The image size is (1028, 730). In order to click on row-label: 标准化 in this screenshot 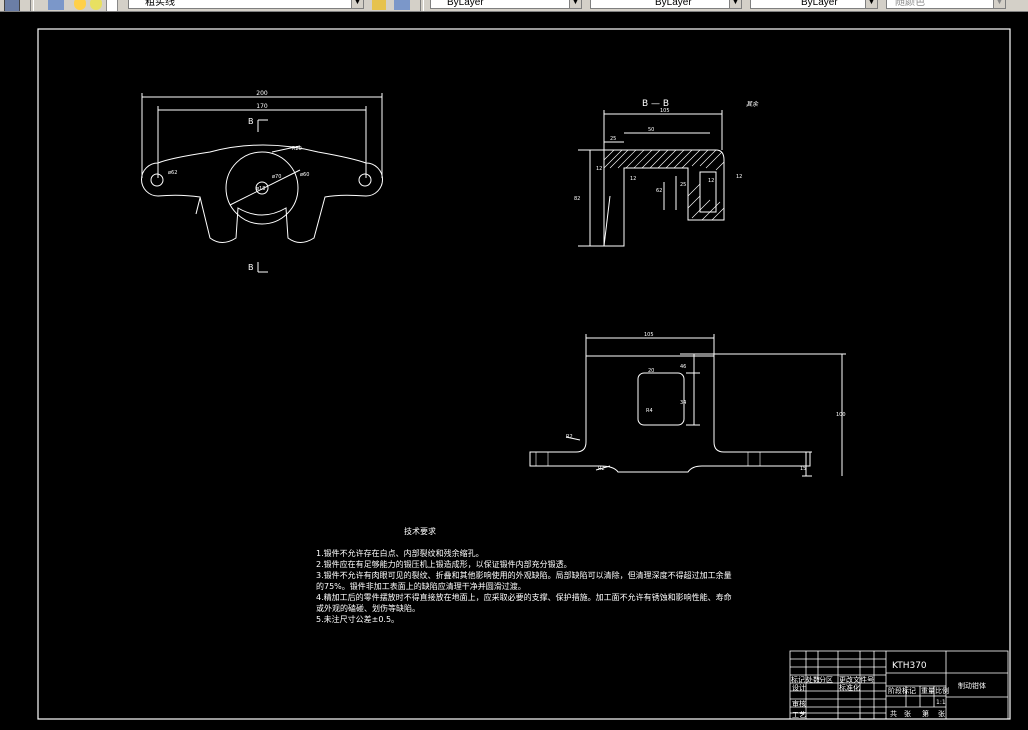, I will do `click(849, 687)`.